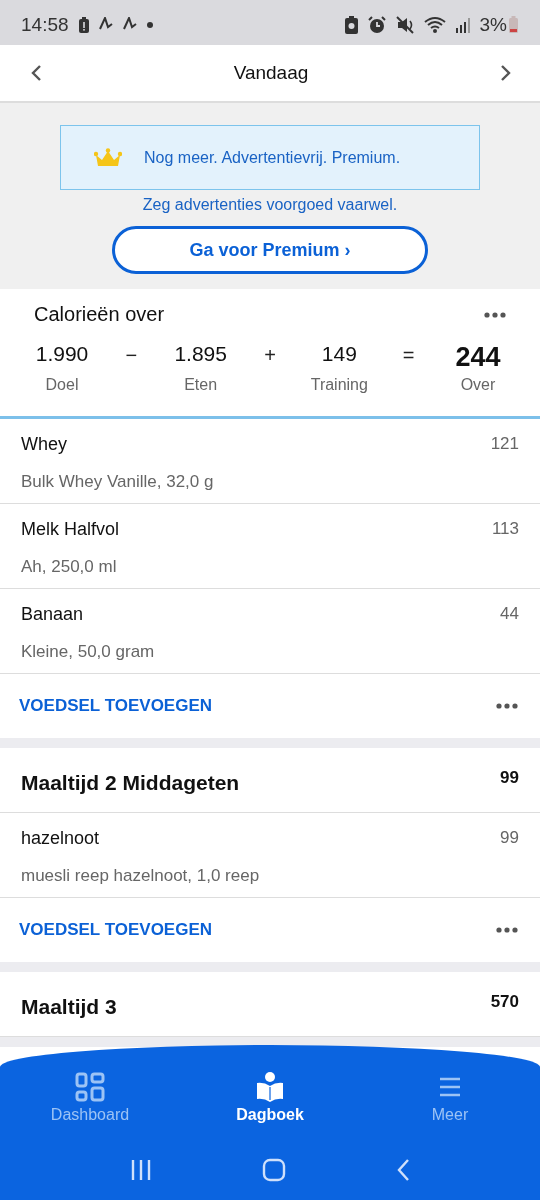 This screenshot has height=1200, width=540. Describe the element at coordinates (69, 1007) in the screenshot. I see `meal-title: Maaltijd 3` at that location.